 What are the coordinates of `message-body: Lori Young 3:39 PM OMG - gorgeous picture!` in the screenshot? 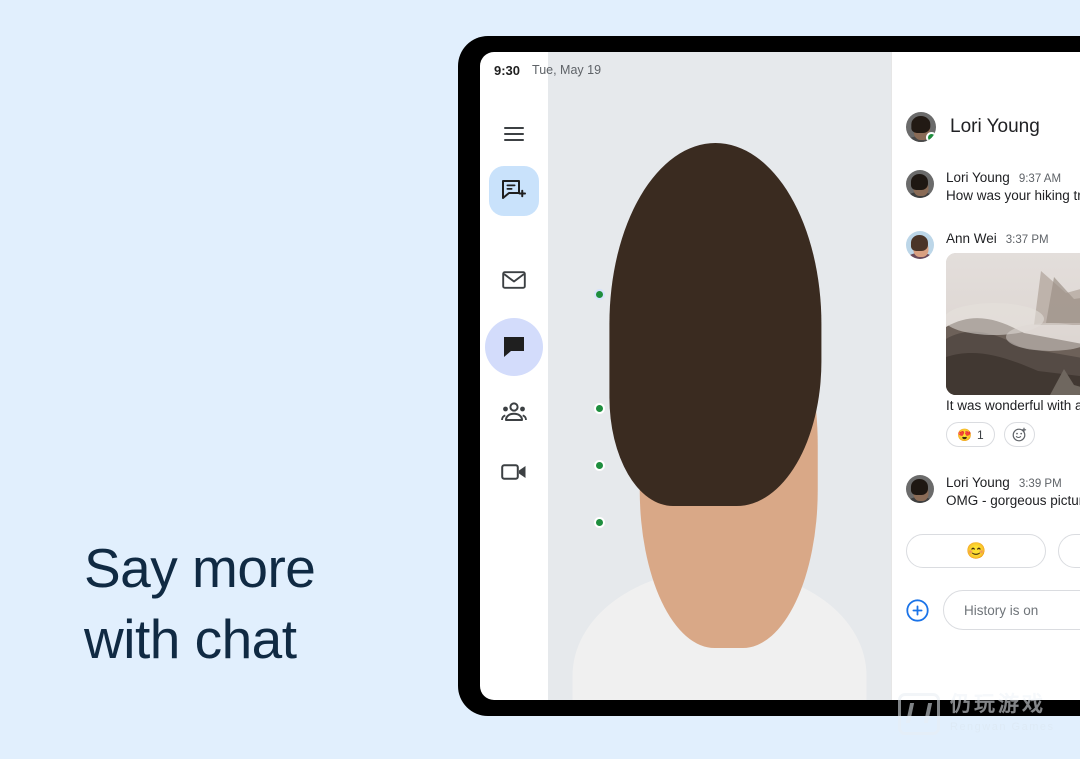 It's located at (1013, 491).